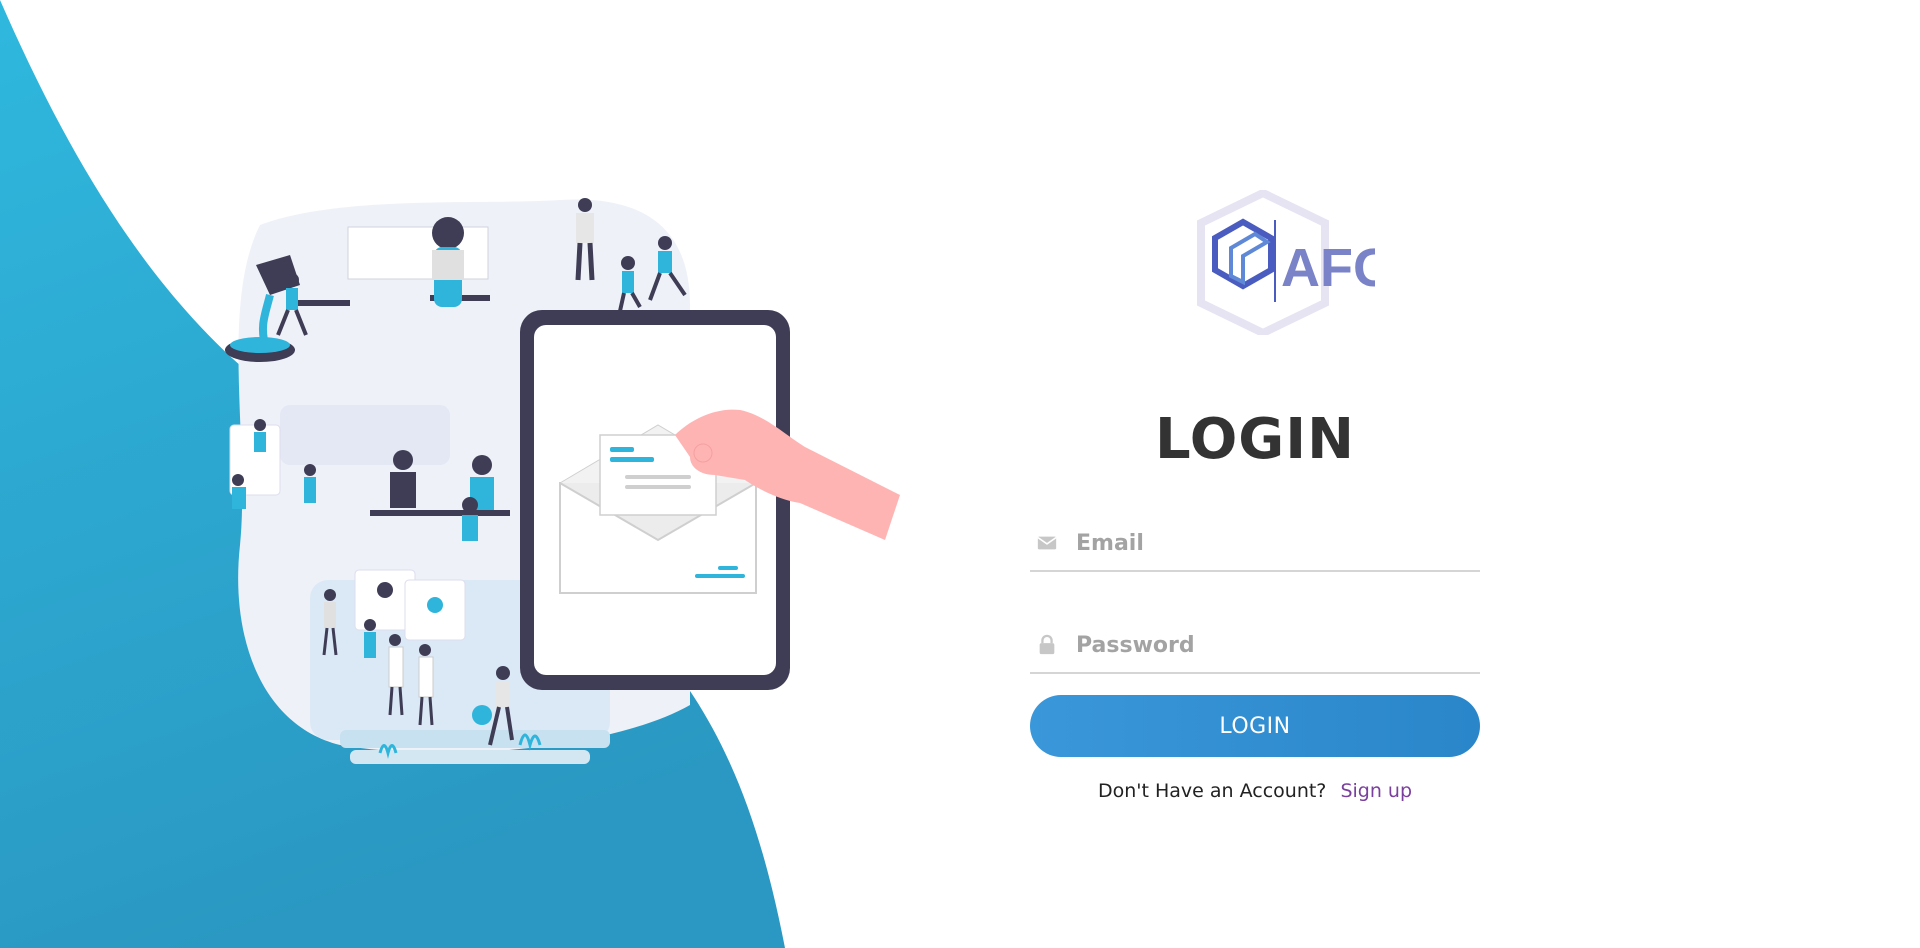  Describe the element at coordinates (1276, 543) in the screenshot. I see `email-input` at that location.